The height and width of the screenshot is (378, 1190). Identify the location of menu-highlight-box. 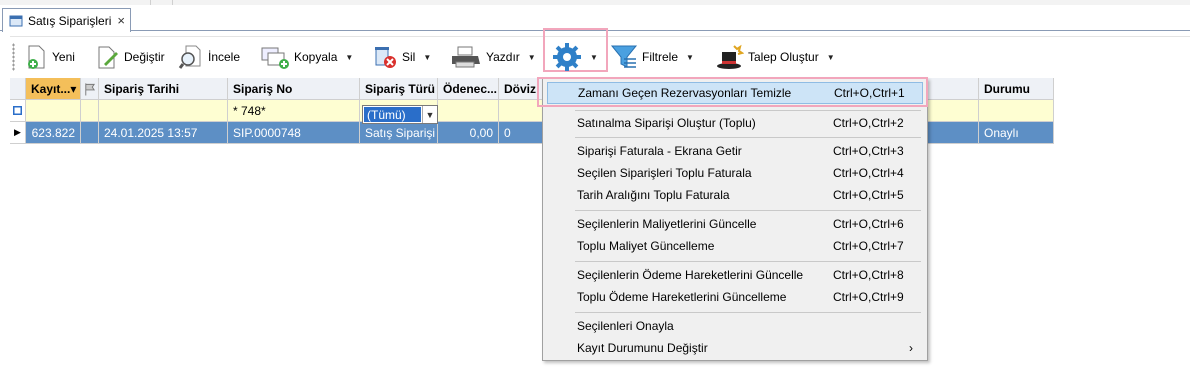
(732, 92).